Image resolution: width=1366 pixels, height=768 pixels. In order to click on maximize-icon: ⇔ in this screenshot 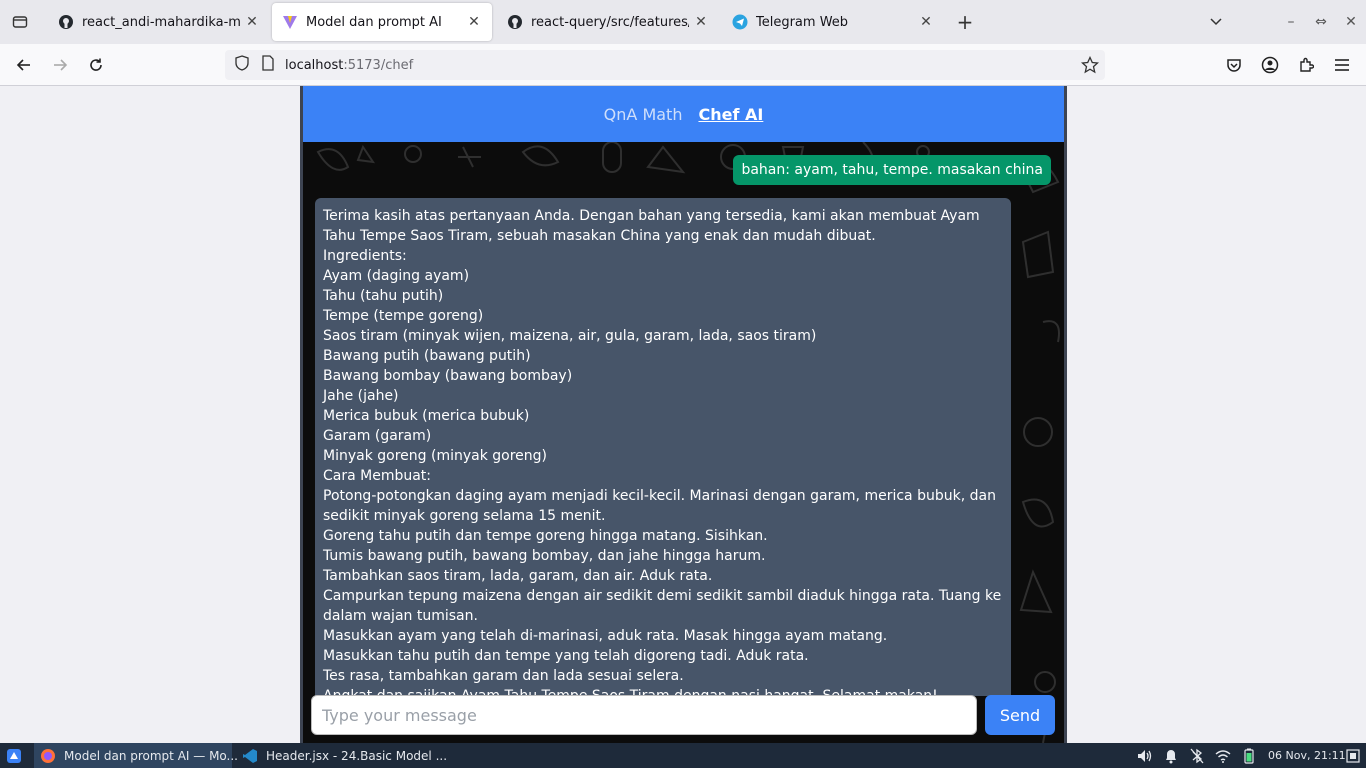, I will do `click(1321, 22)`.